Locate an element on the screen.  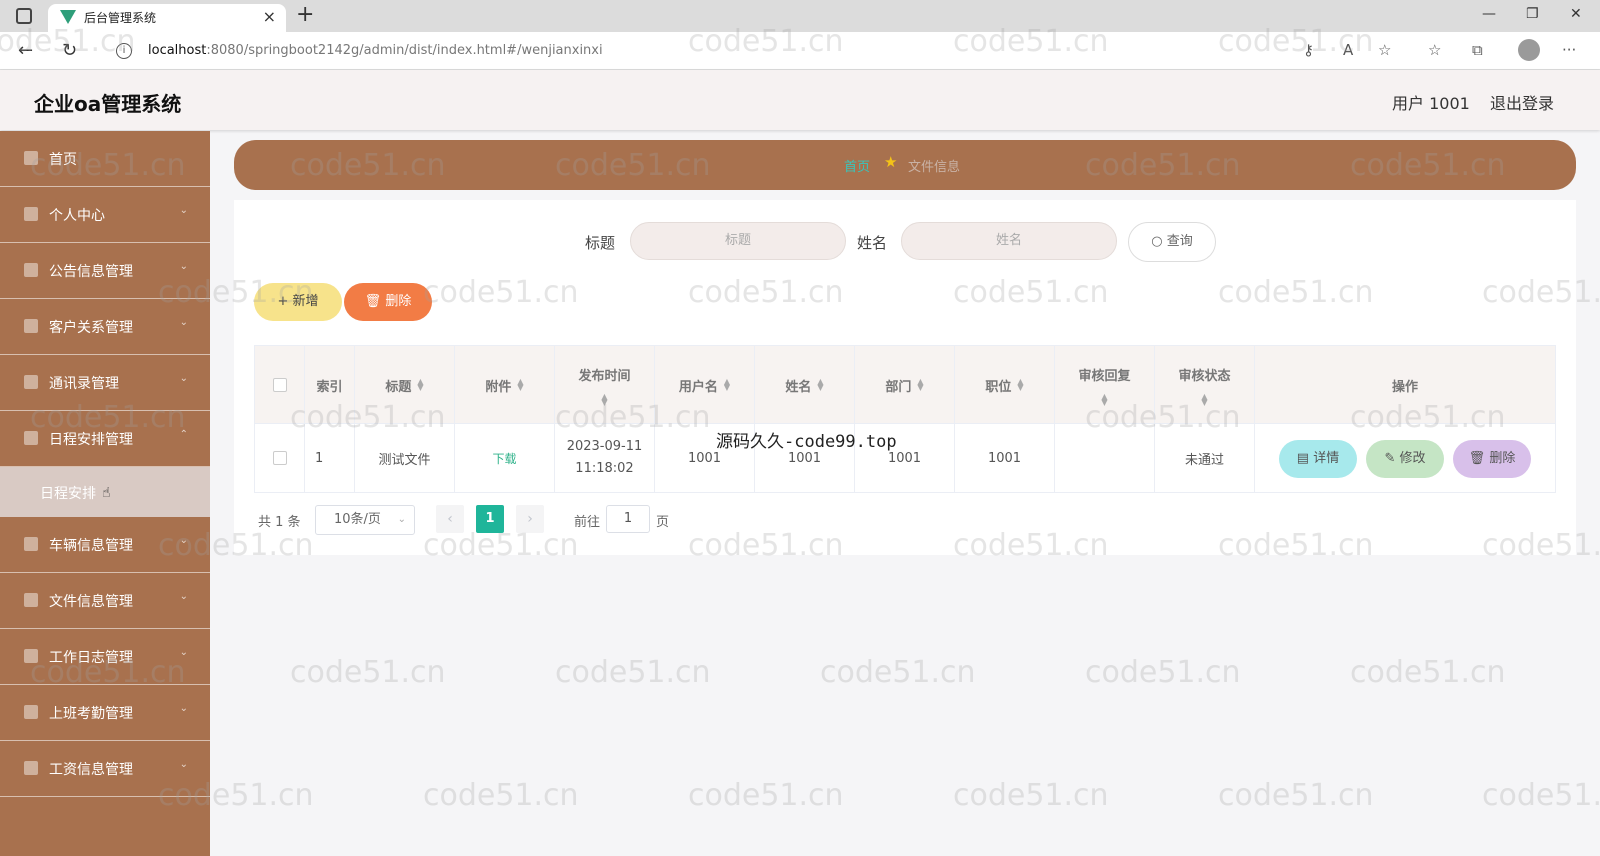
header-review-reply: 审核回复 ▲ ▼ is located at coordinates (1105, 385).